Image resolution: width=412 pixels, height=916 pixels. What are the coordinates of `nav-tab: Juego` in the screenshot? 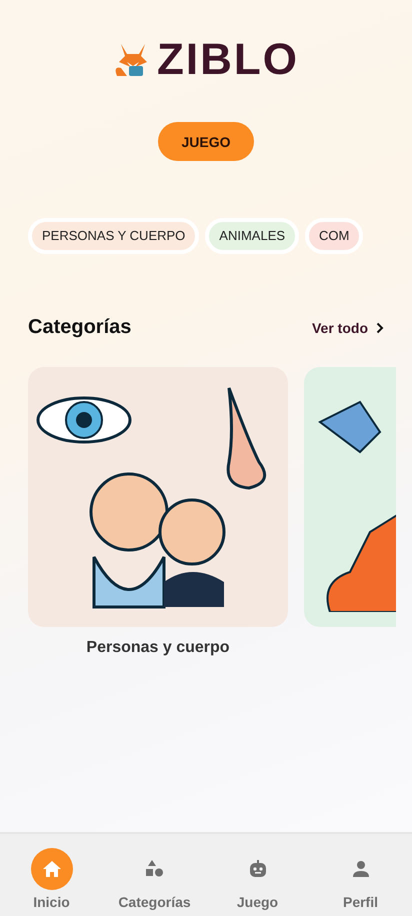 It's located at (257, 879).